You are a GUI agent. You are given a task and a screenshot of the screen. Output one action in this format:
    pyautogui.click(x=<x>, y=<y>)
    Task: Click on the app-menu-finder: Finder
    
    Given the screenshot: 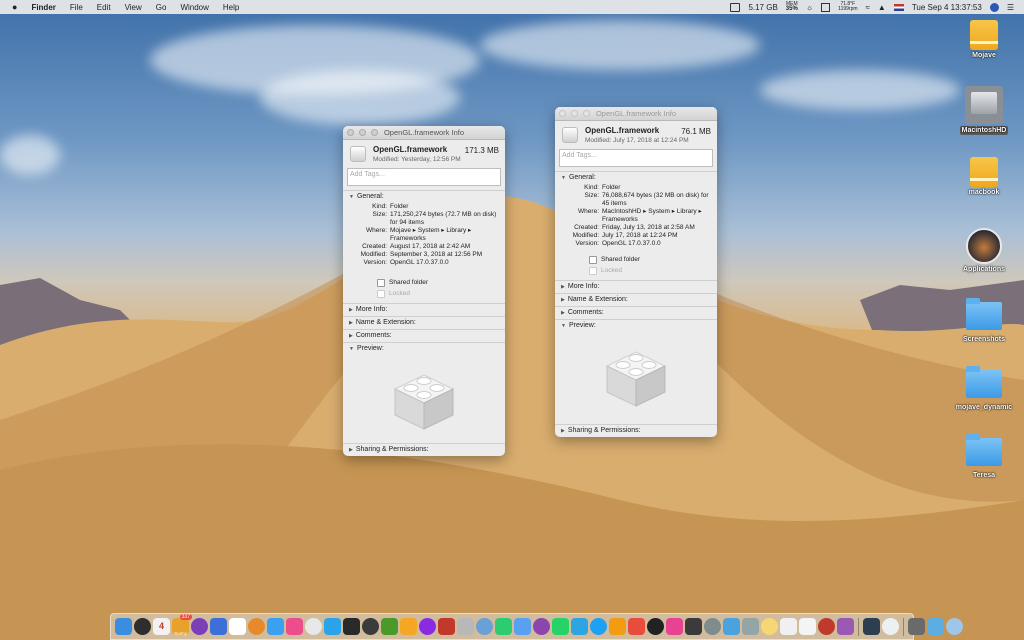 What is the action you would take?
    pyautogui.click(x=43, y=7)
    